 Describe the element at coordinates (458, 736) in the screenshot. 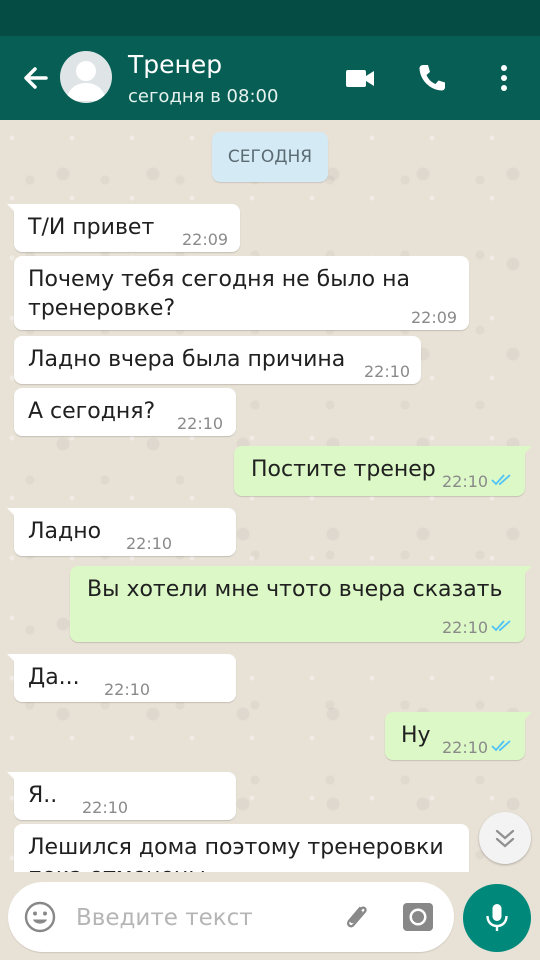

I see `message-bubble-outgoing: Ну 22:10` at that location.